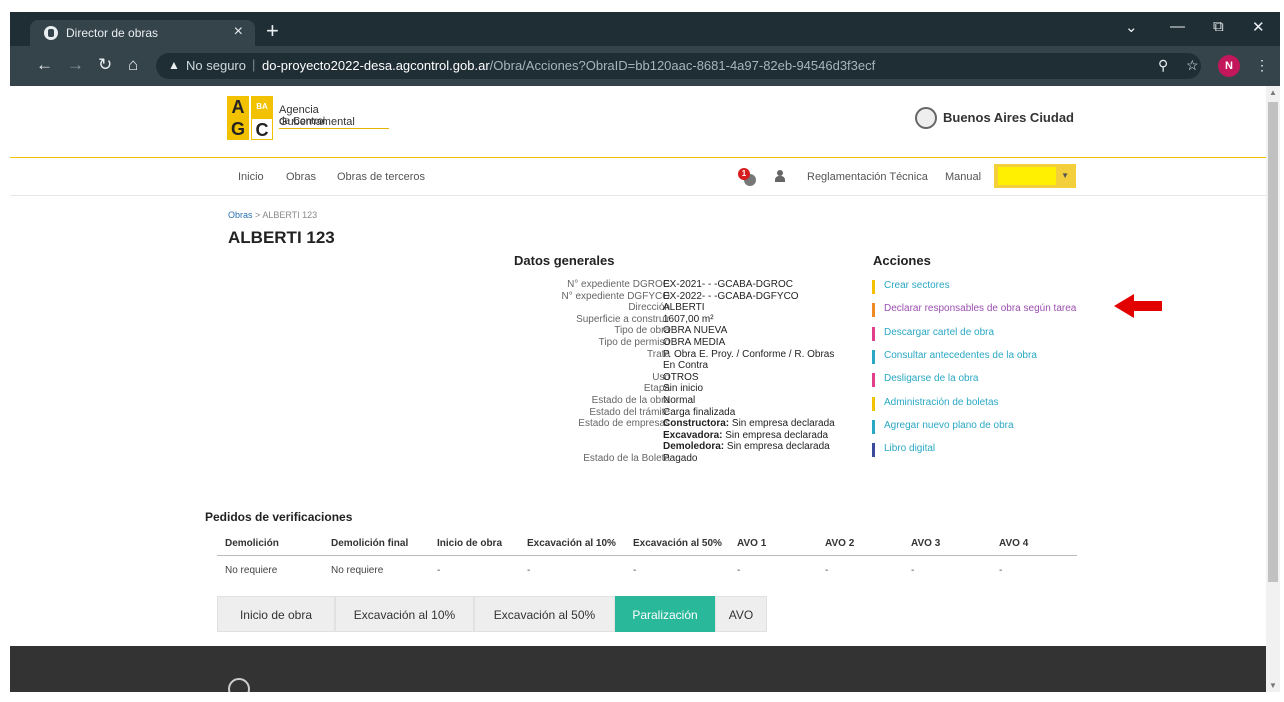 This screenshot has height=702, width=1284. Describe the element at coordinates (1218, 26) in the screenshot. I see `restore-icon: ⧉` at that location.